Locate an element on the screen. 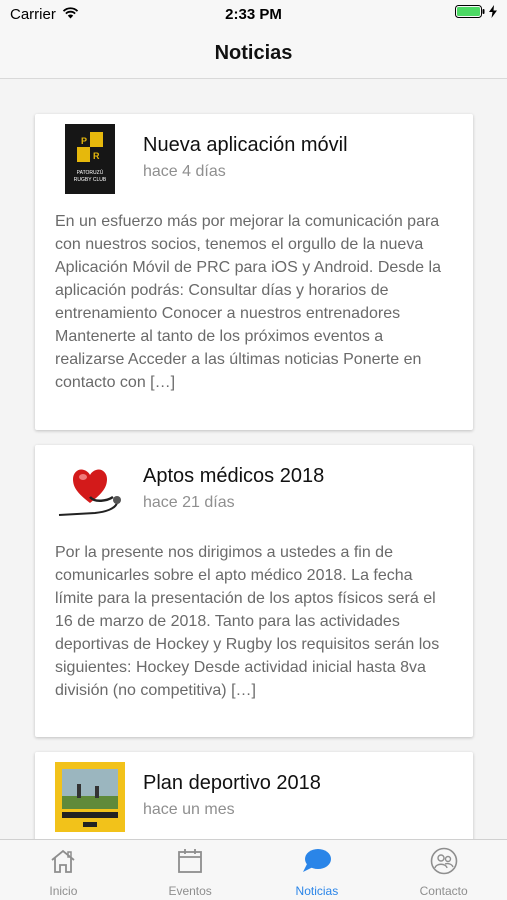 The width and height of the screenshot is (507, 900). tab-eventos: Eventos is located at coordinates (190, 870).